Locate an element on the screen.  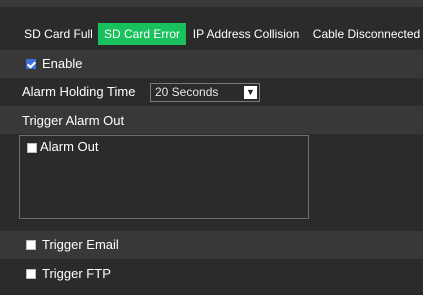
alarm-out-label: Alarm Out is located at coordinates (69, 146).